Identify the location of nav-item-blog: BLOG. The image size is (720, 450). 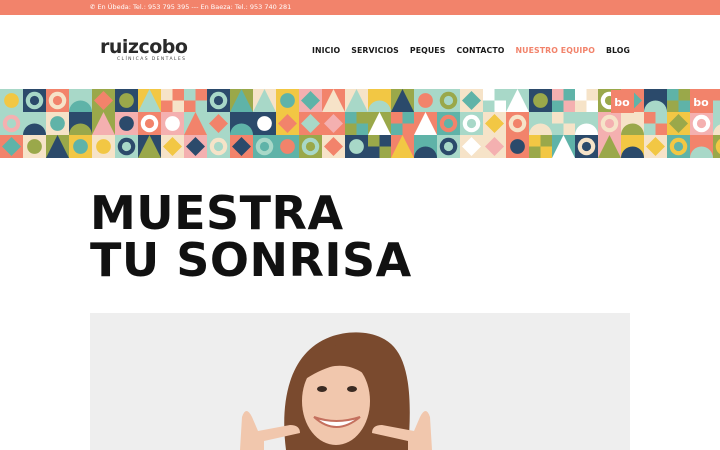
(618, 50).